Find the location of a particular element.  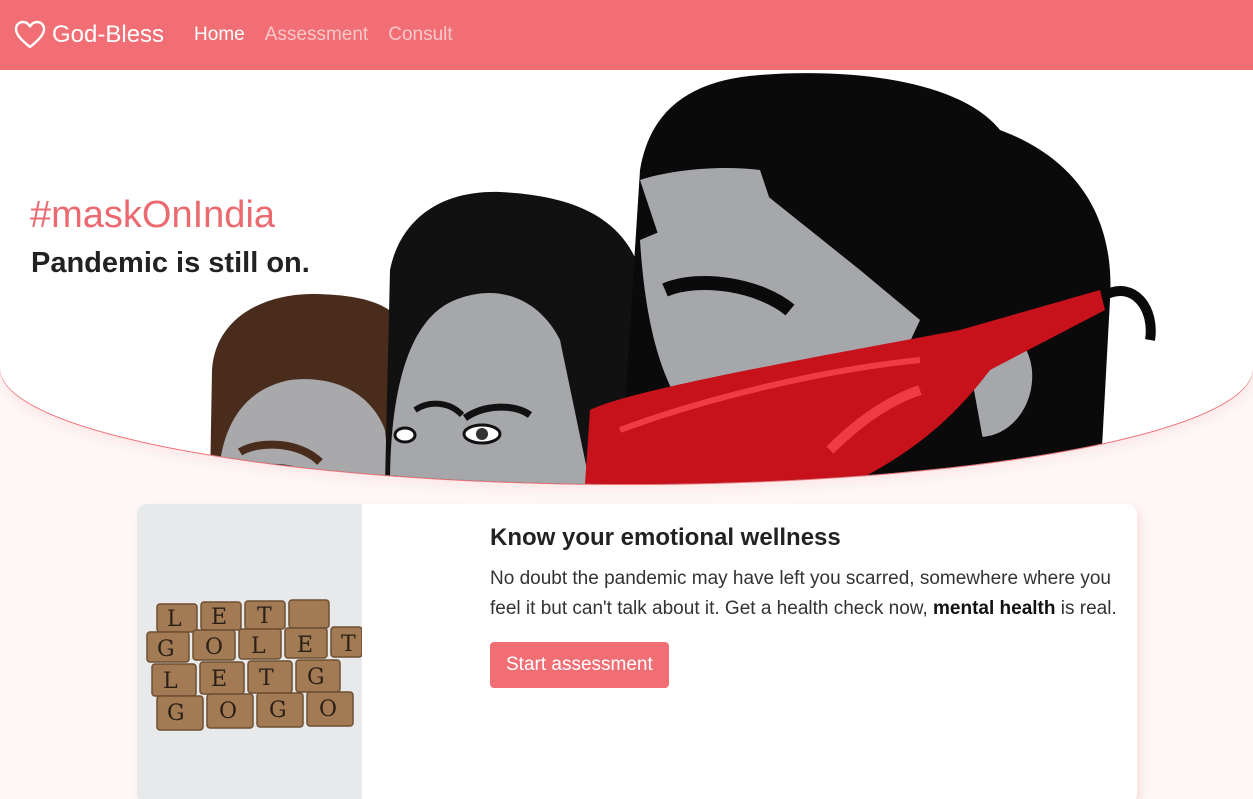

hero-hashtag: #maskOnIndia is located at coordinates (153, 215).